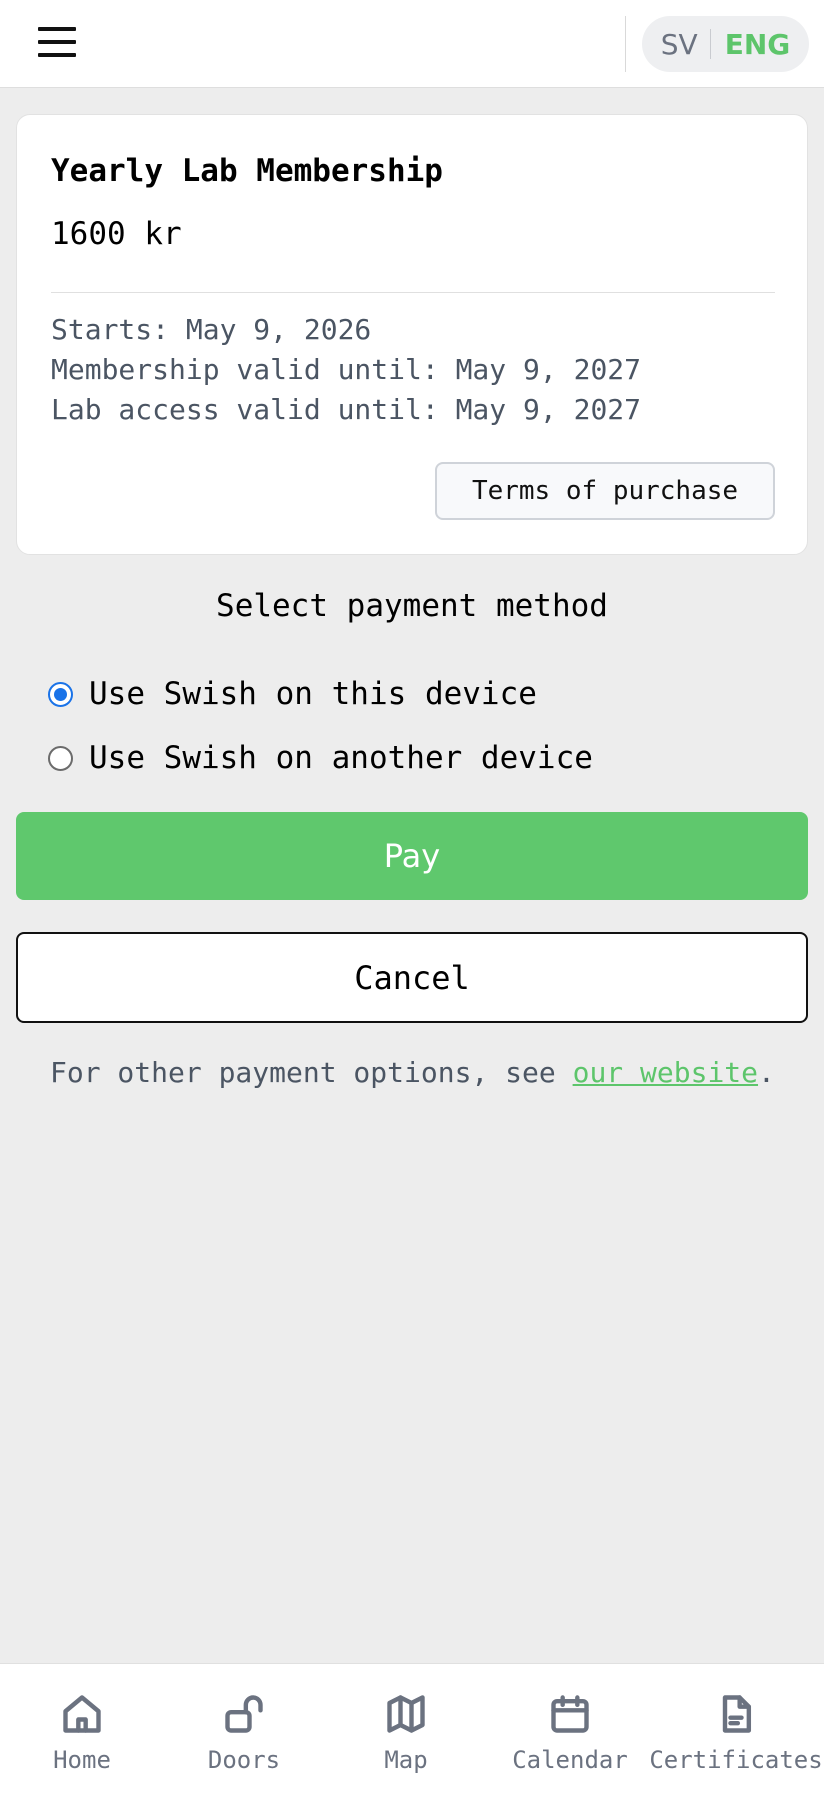  Describe the element at coordinates (116, 234) in the screenshot. I see `membership-price: 1600 kr` at that location.